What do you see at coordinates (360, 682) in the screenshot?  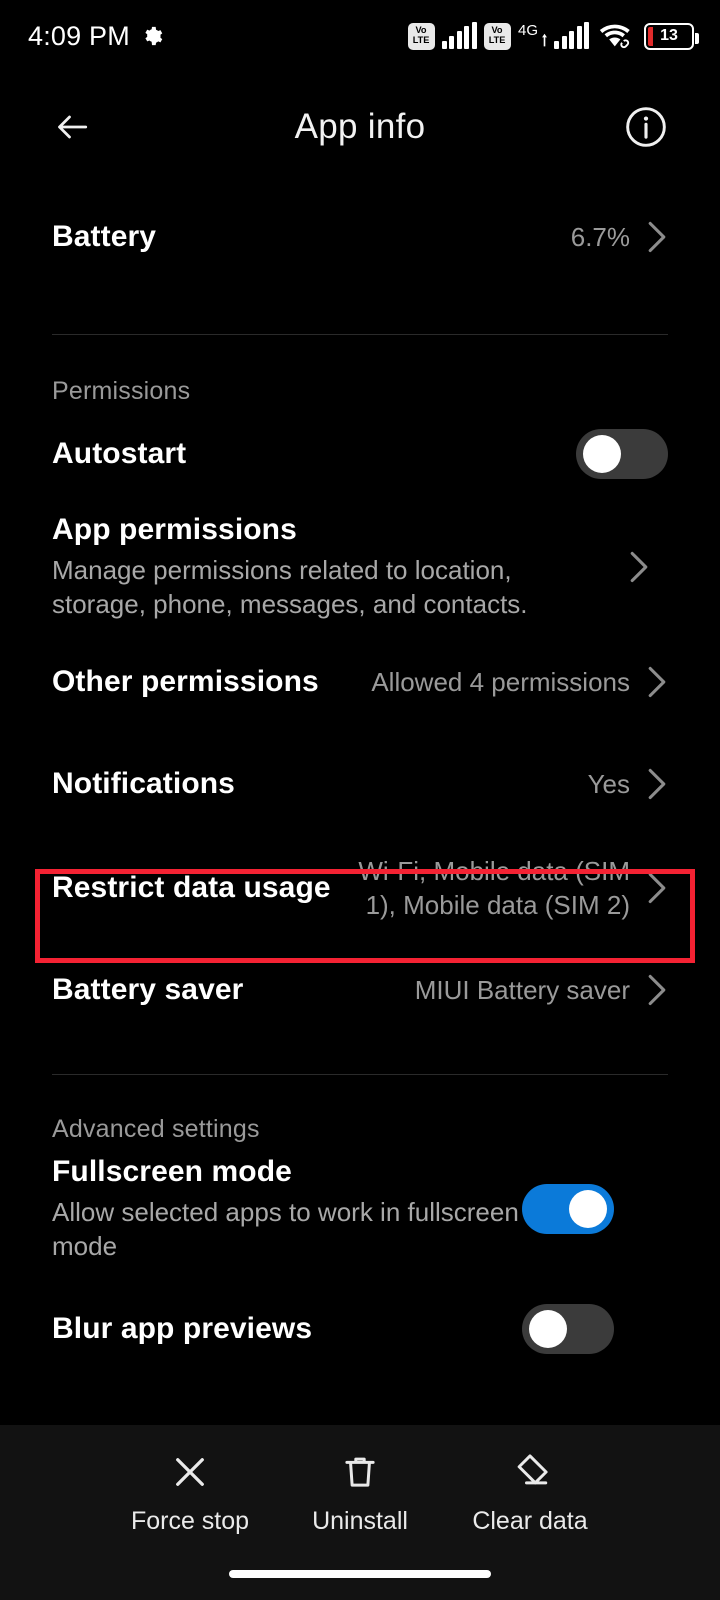 I see `row-other-permissions: Other permissions Allowed 4 permissions` at bounding box center [360, 682].